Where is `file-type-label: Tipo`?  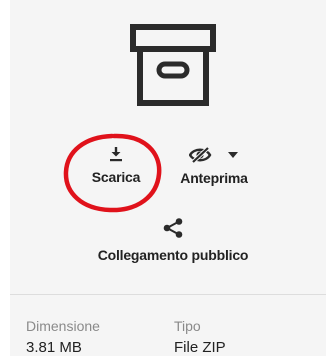
file-type-label: Tipo is located at coordinates (187, 326).